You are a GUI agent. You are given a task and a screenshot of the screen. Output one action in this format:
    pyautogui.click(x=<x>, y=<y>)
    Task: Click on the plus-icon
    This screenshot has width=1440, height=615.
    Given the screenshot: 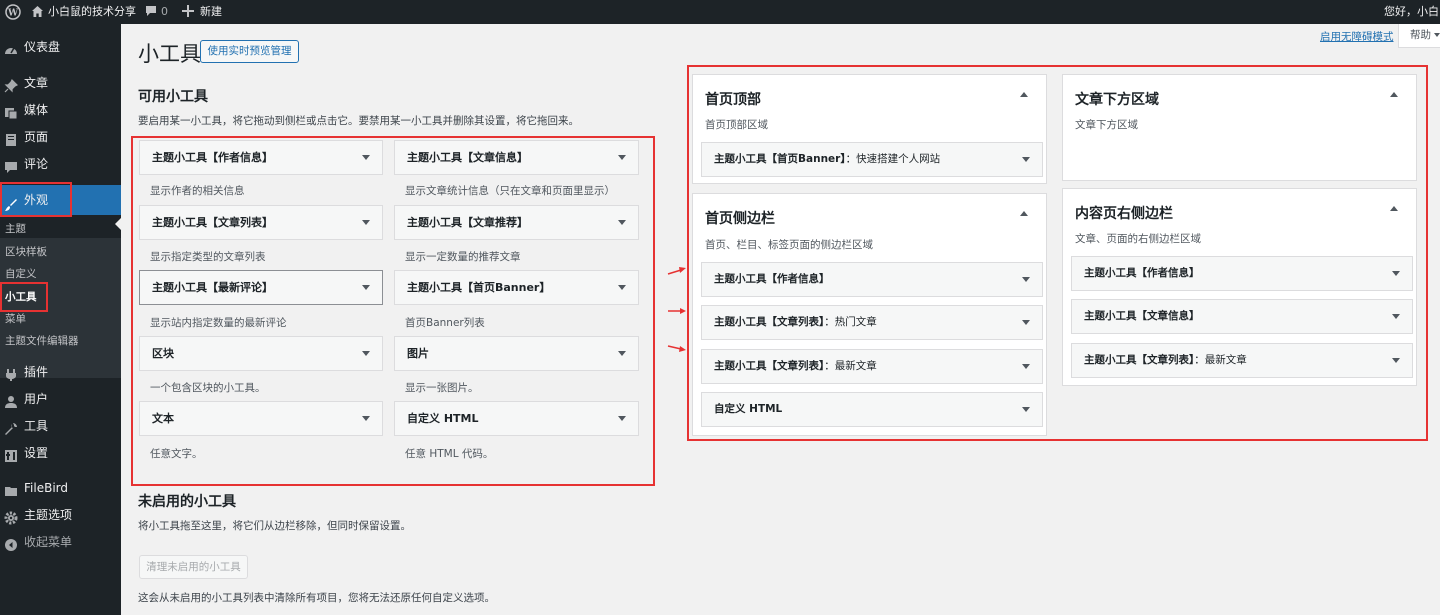 What is the action you would take?
    pyautogui.click(x=188, y=12)
    